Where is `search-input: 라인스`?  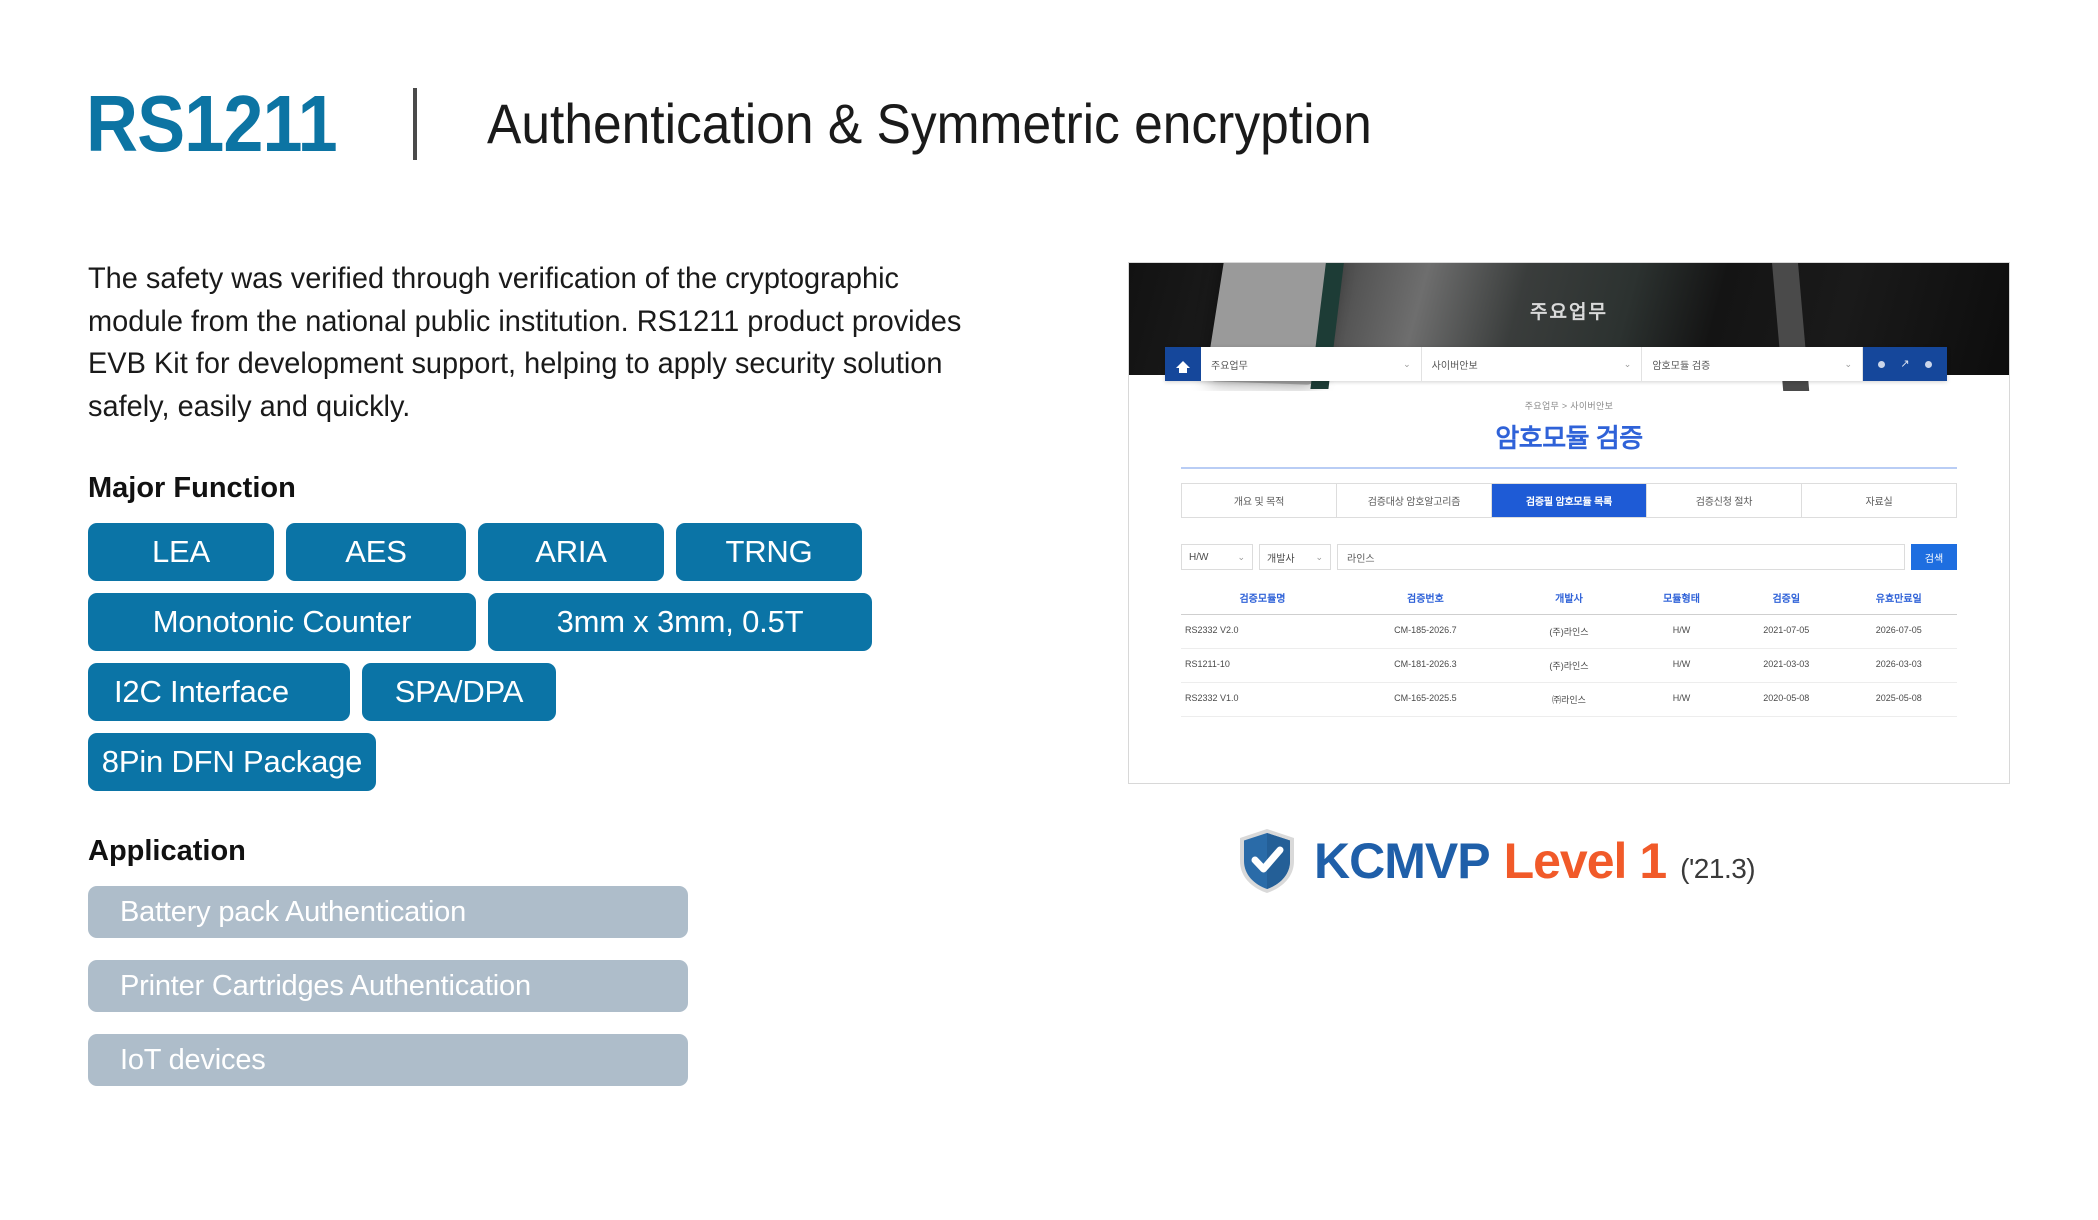 search-input: 라인스 is located at coordinates (1621, 557).